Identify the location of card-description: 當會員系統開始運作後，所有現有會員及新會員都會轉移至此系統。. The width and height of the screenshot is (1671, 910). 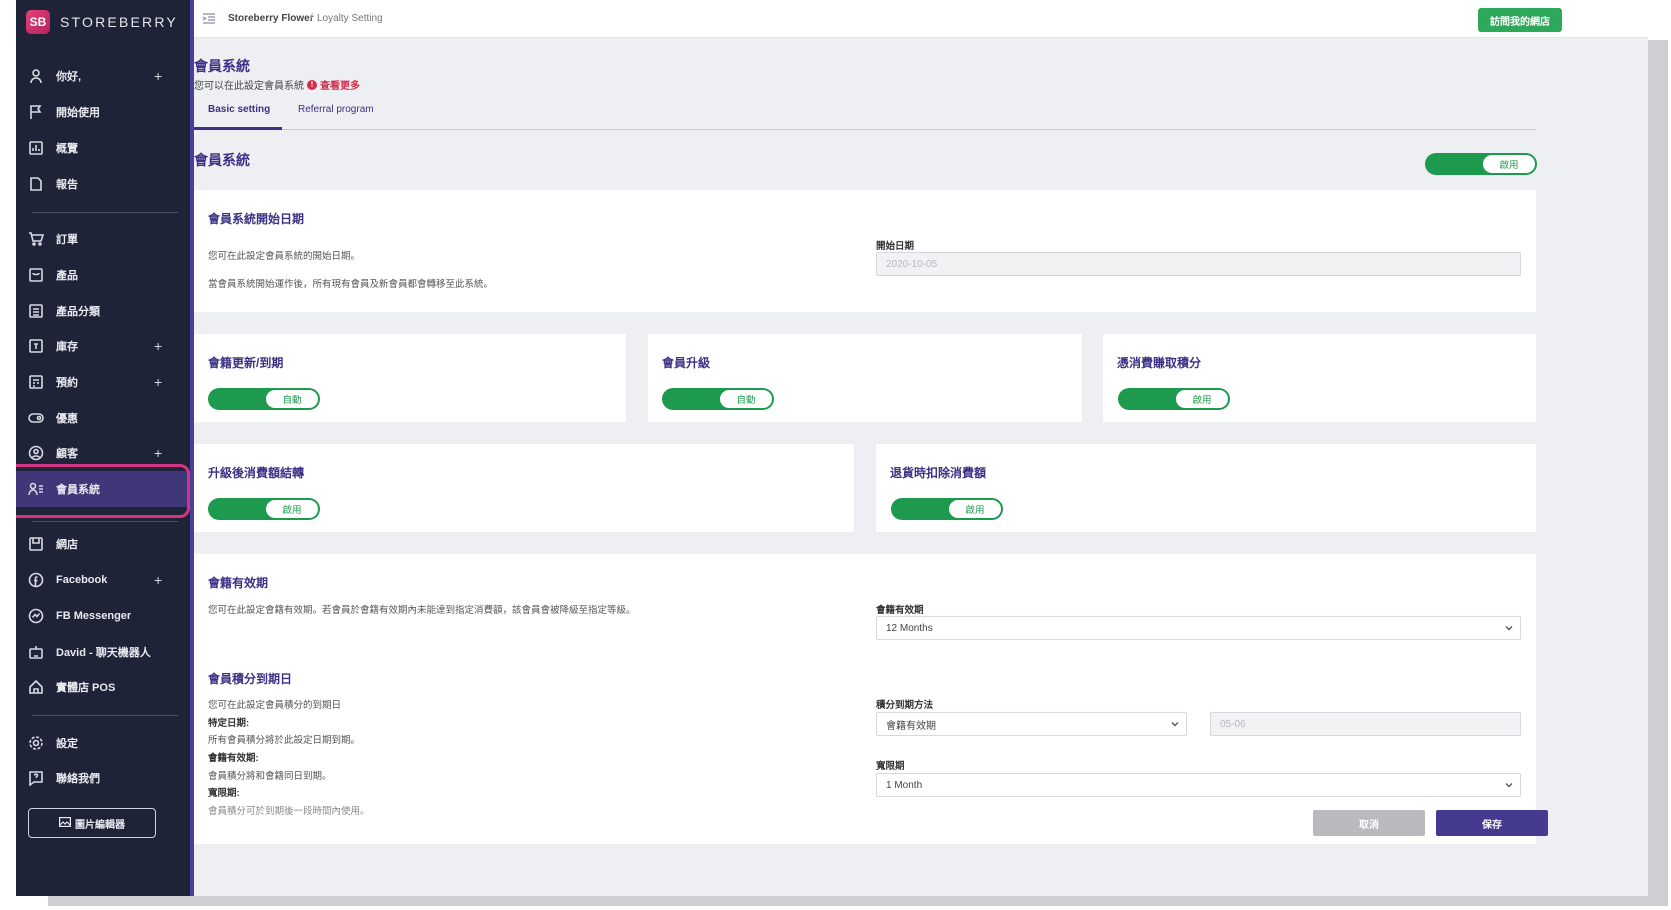
(351, 284).